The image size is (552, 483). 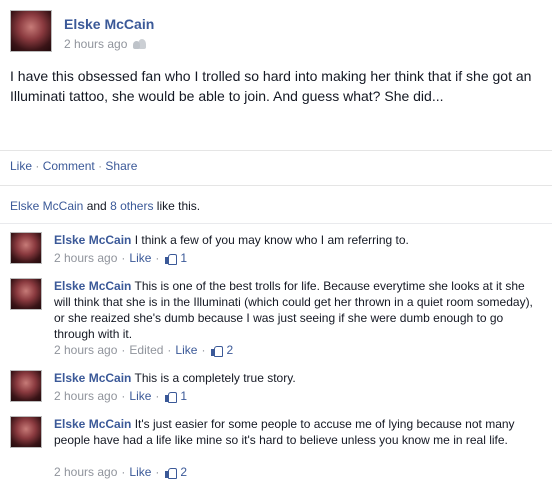 What do you see at coordinates (69, 166) in the screenshot?
I see `comment-button: Comment` at bounding box center [69, 166].